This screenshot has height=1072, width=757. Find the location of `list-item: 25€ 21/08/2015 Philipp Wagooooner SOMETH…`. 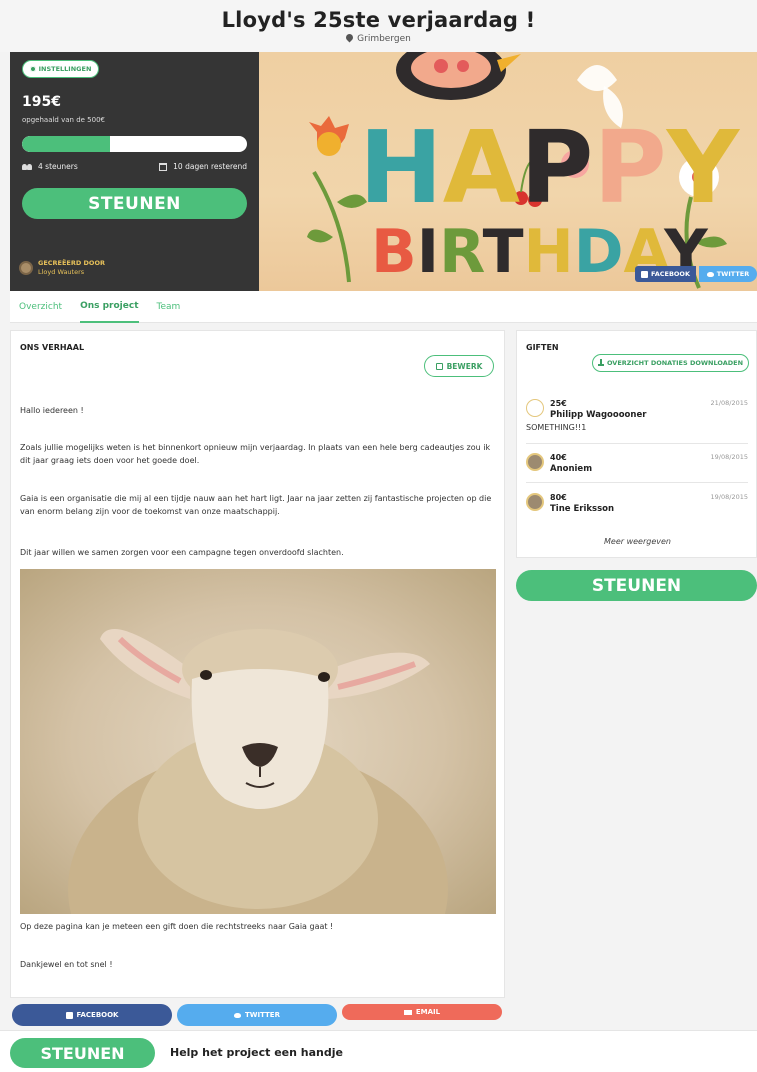

list-item: 25€ 21/08/2015 Philipp Wagooooner SOMETH… is located at coordinates (637, 417).